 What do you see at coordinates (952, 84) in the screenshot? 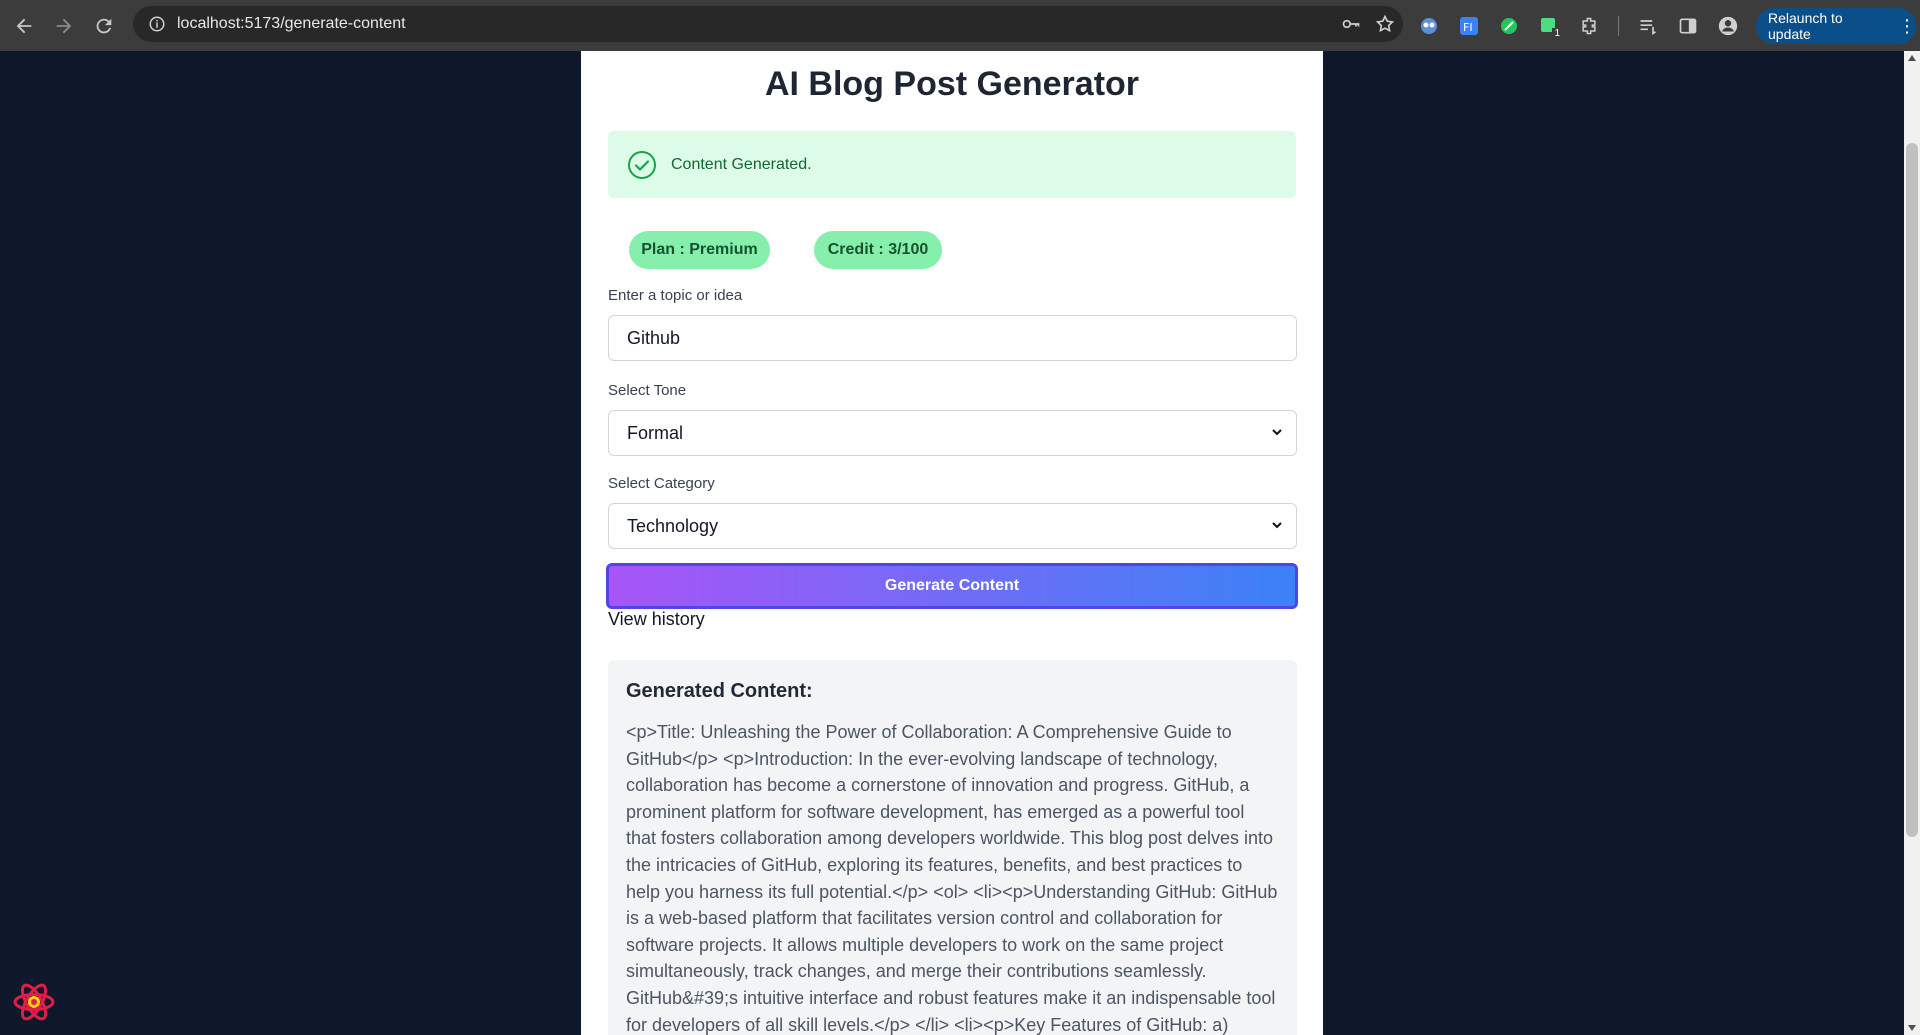
I see `page-title: AI Blog Post Generator` at bounding box center [952, 84].